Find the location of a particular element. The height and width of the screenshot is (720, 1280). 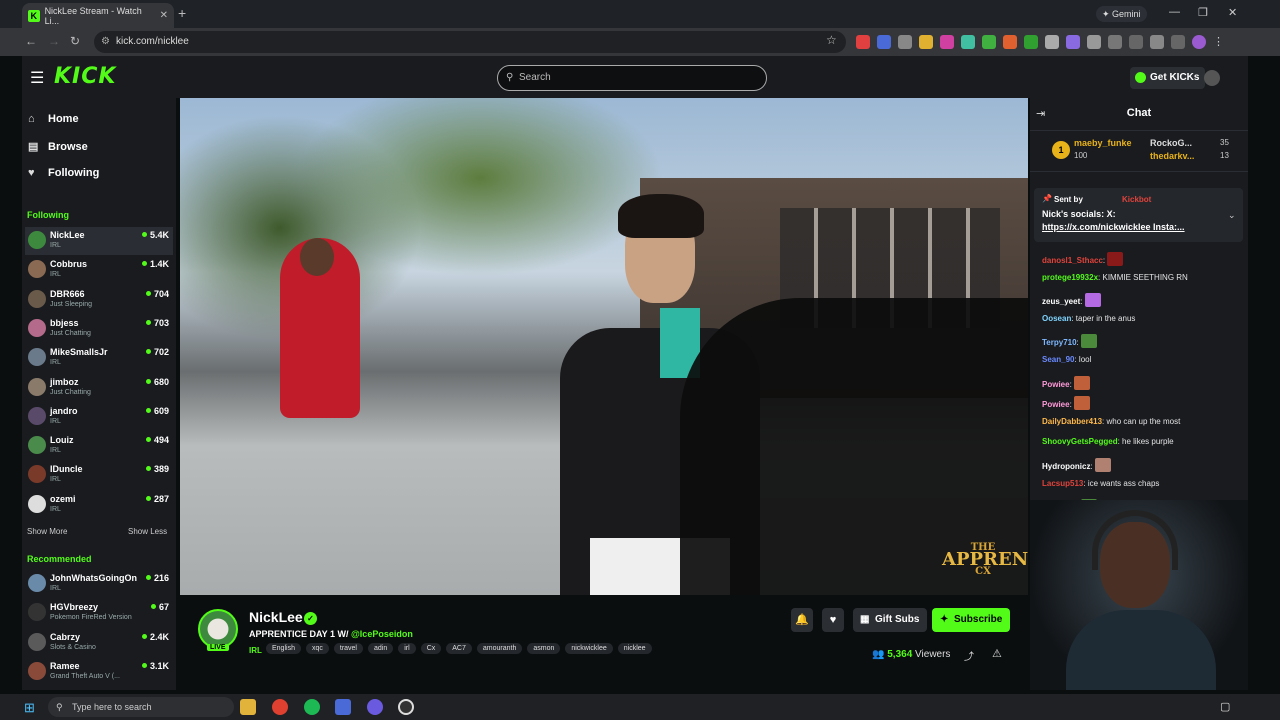

chat-username: DailyDabber413 is located at coordinates (1072, 421).